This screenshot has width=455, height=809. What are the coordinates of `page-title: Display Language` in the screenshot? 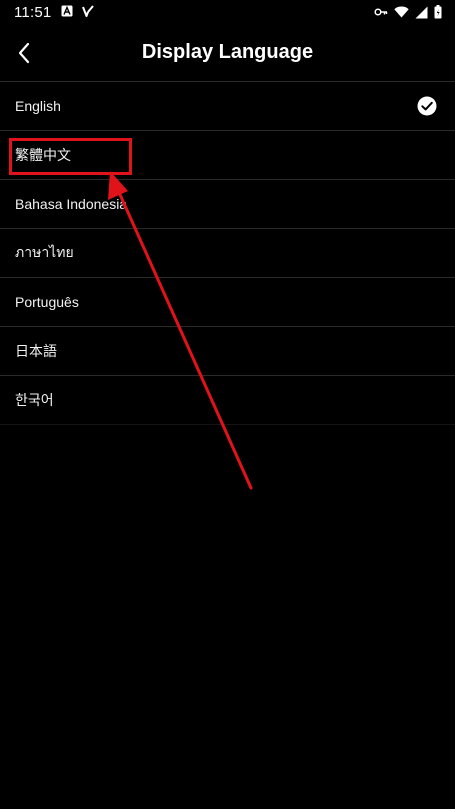 It's located at (227, 52).